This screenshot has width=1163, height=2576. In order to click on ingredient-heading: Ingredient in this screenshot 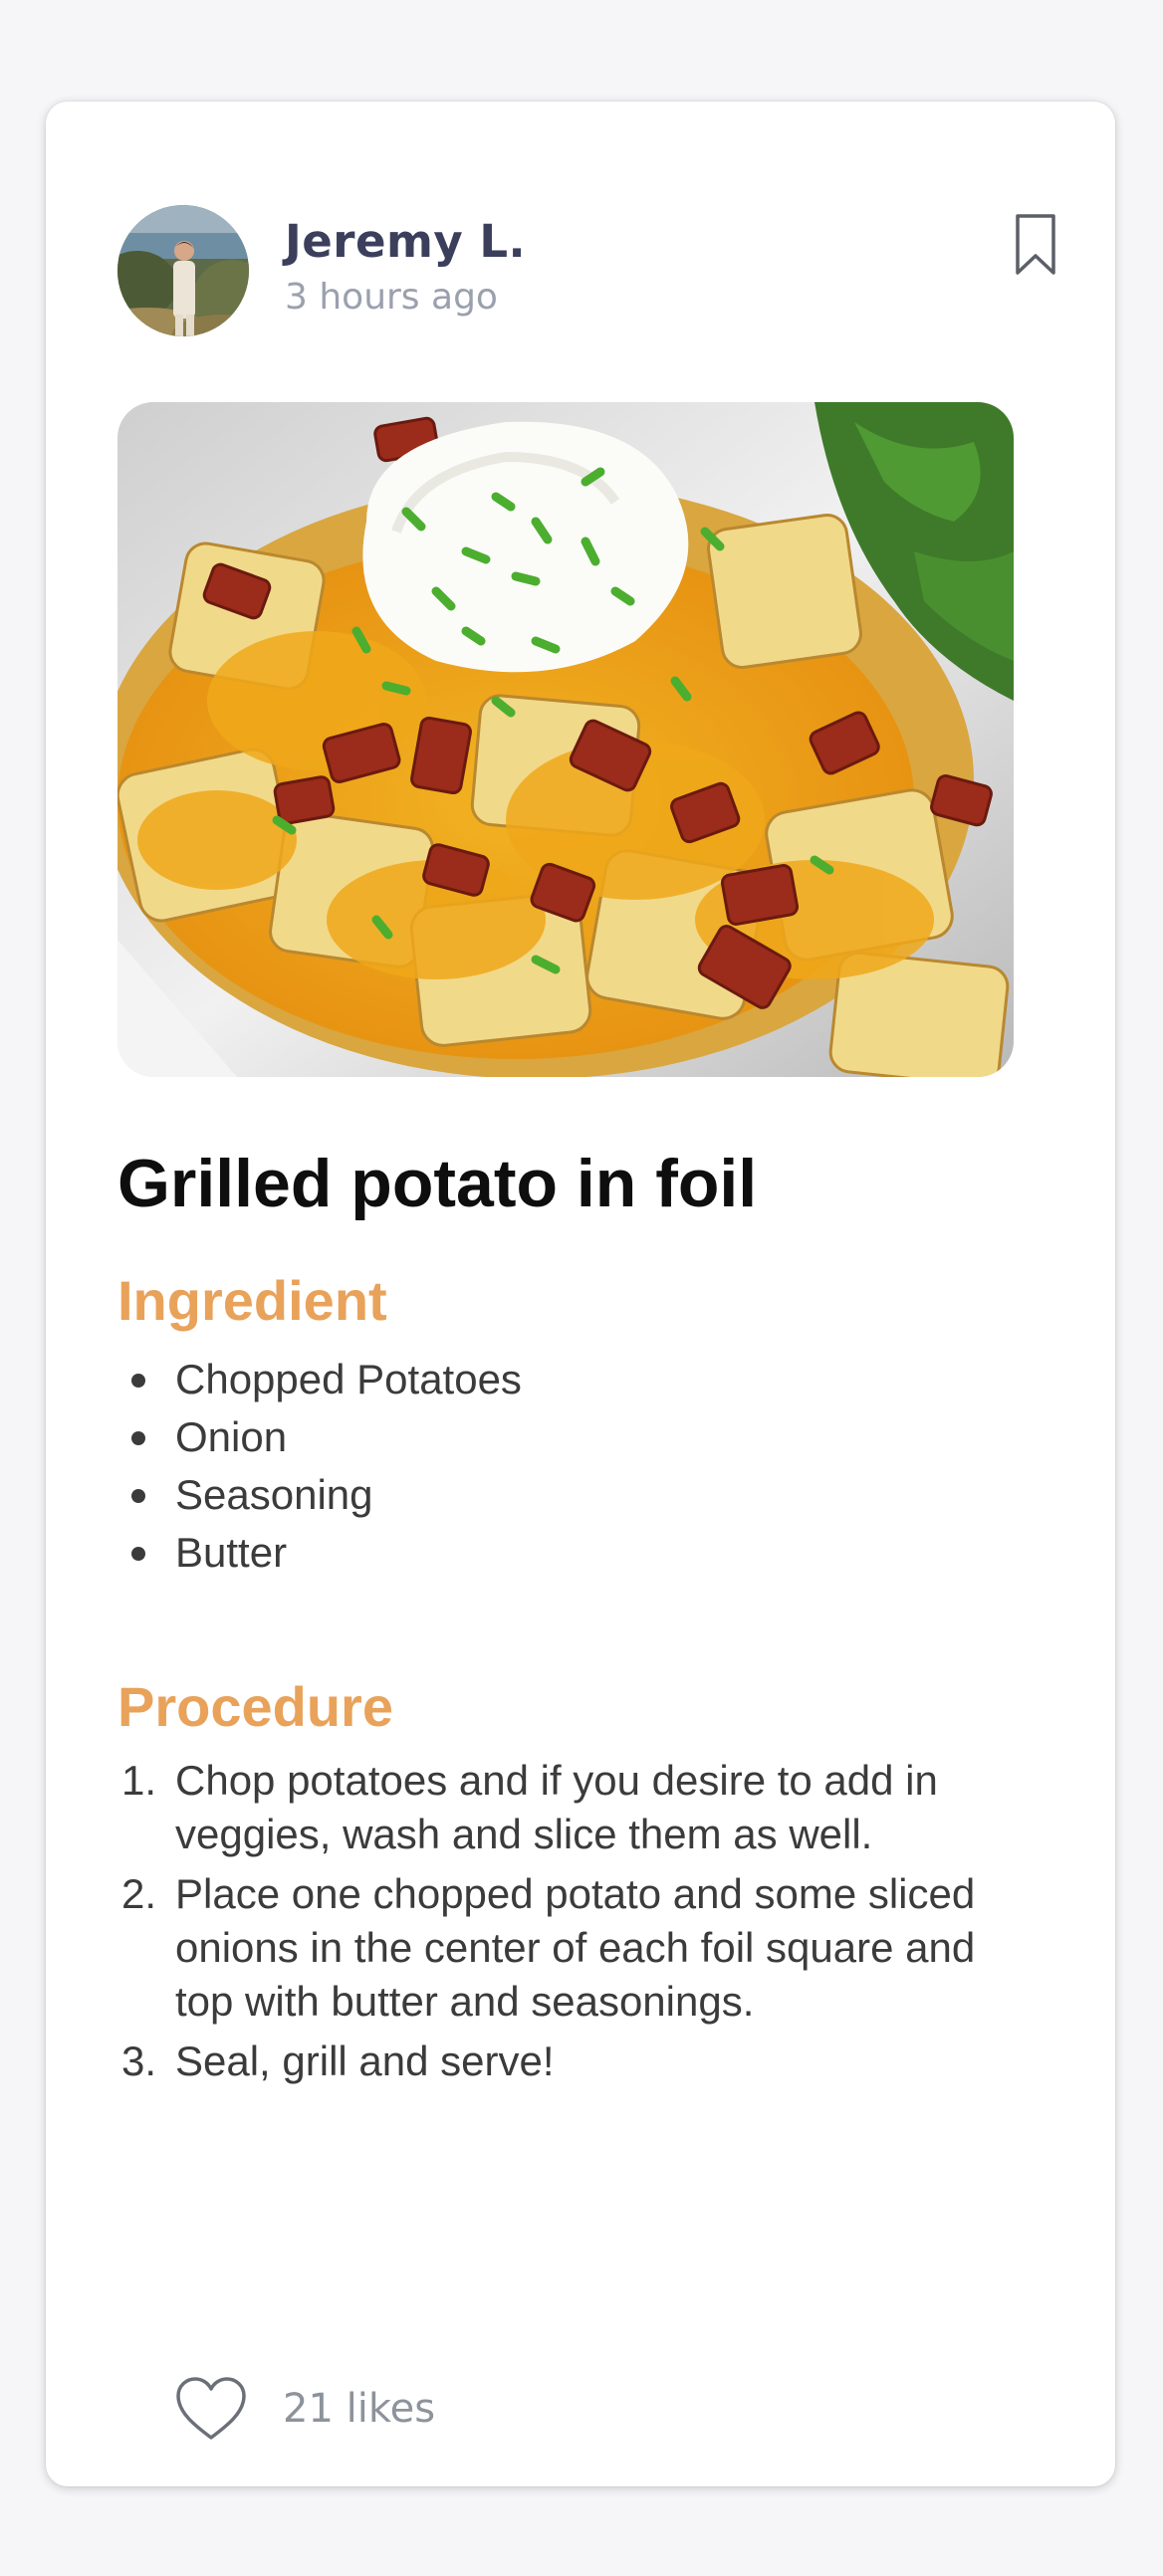, I will do `click(252, 1300)`.